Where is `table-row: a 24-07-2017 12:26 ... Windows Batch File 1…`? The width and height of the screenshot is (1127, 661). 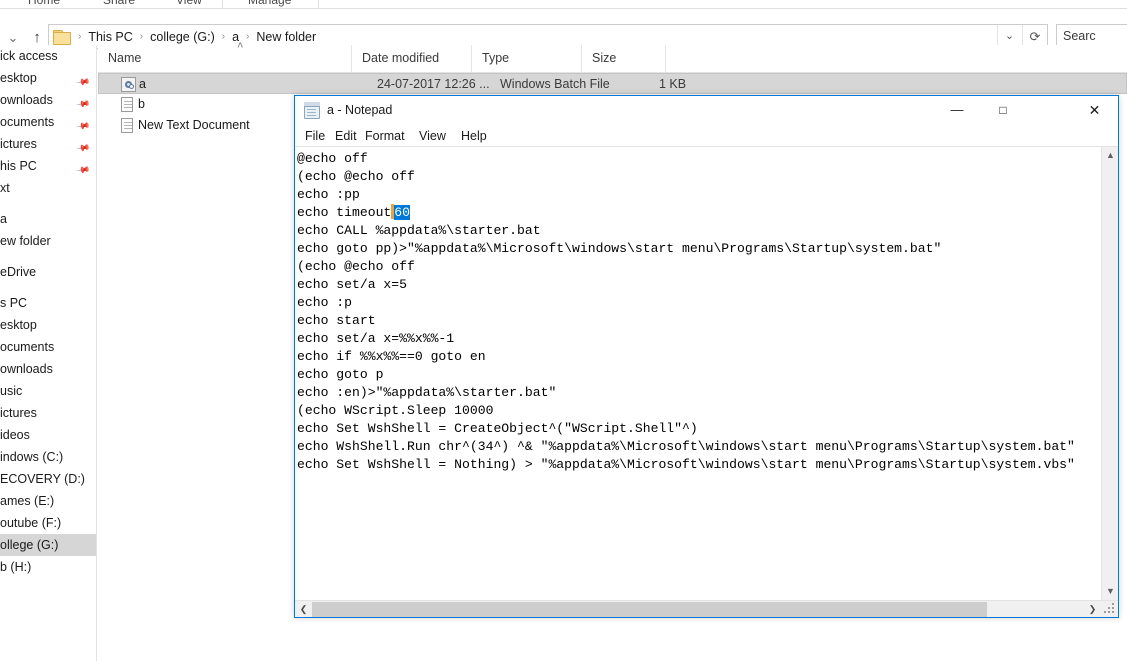 table-row: a 24-07-2017 12:26 ... Windows Batch File 1… is located at coordinates (612, 83).